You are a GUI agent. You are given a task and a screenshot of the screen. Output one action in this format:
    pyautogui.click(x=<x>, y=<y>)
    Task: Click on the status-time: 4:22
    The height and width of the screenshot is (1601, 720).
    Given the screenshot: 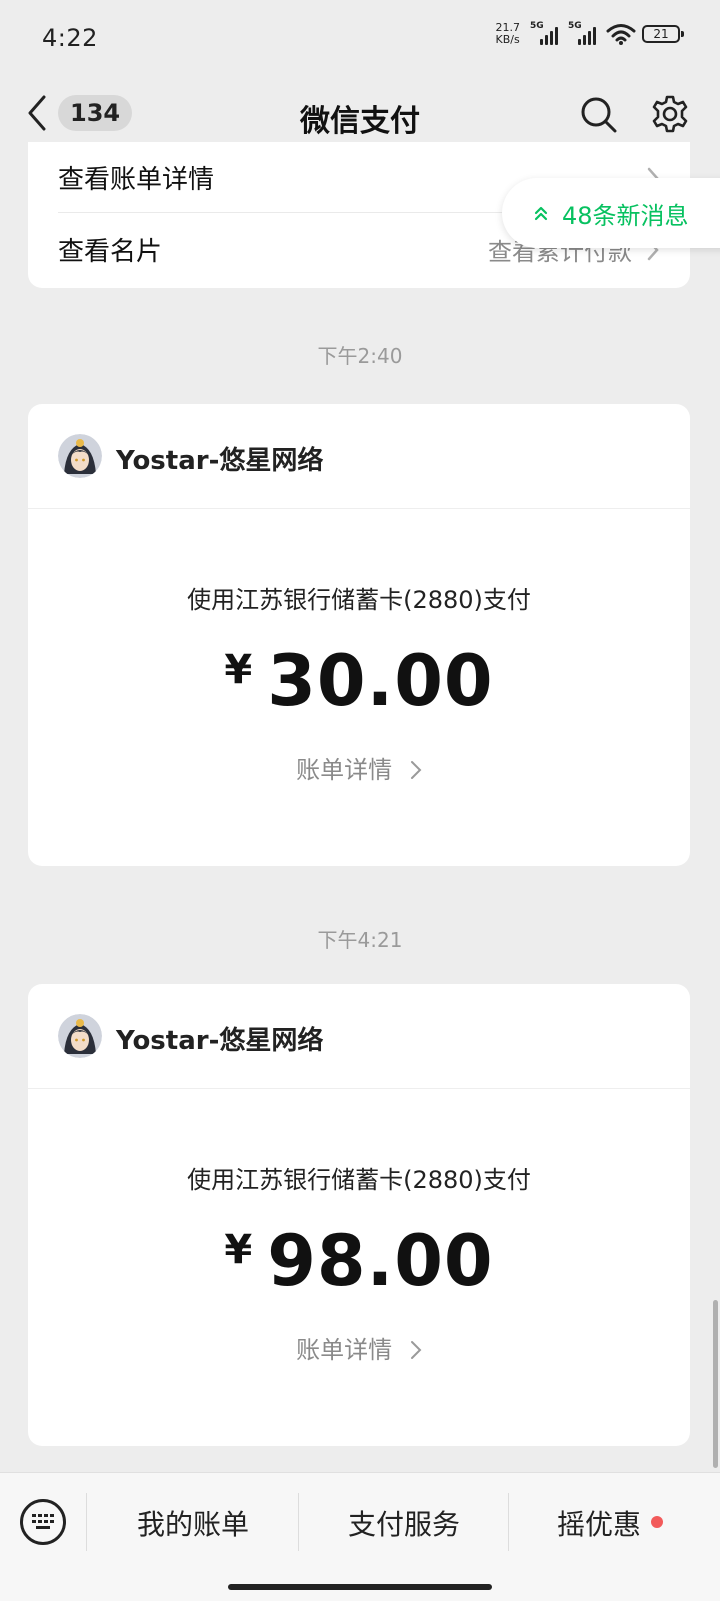 What is the action you would take?
    pyautogui.click(x=70, y=38)
    